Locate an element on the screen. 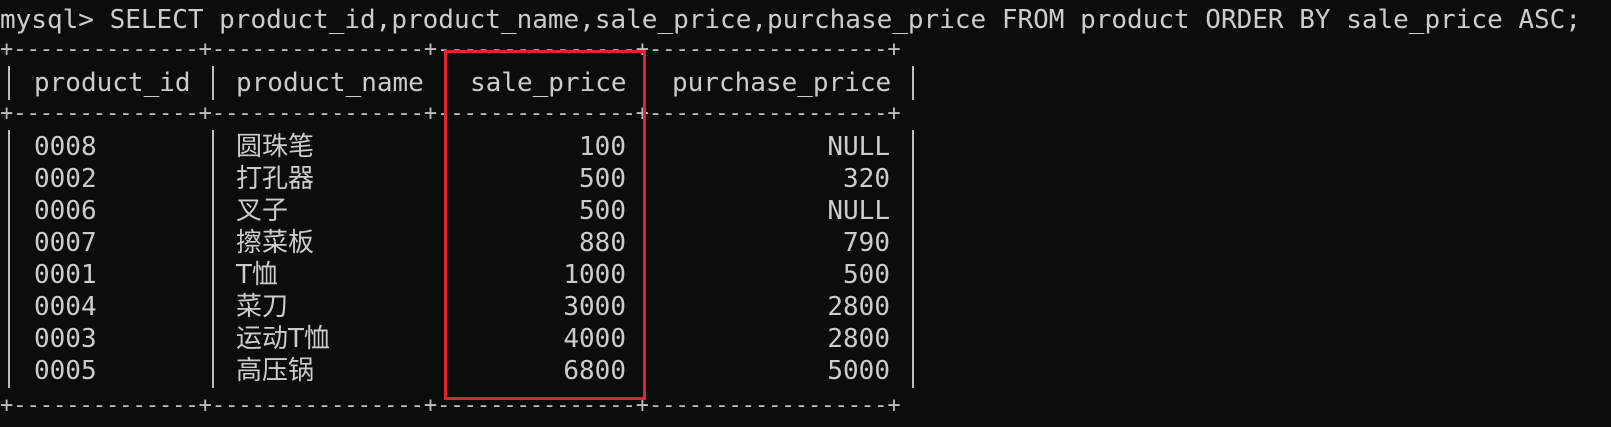 The image size is (1611, 427). cell-product-name: 圆珠笔 is located at coordinates (275, 147).